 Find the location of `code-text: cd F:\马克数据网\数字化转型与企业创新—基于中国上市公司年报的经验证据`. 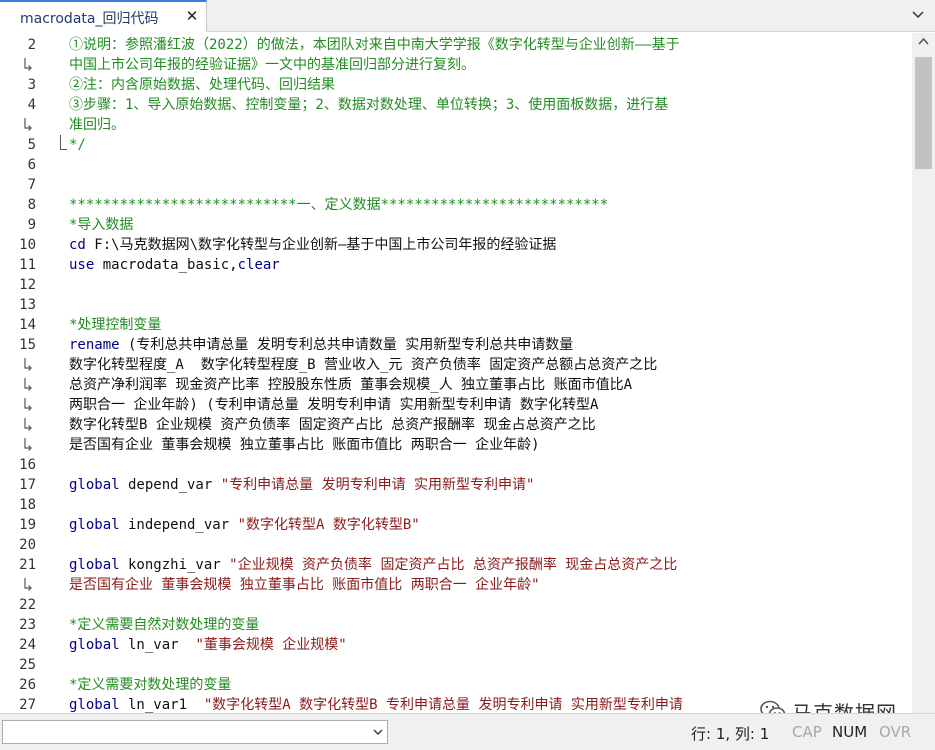

code-text: cd F:\马克数据网\数字化转型与企业创新—基于中国上市公司年报的经验证据 is located at coordinates (312, 245).